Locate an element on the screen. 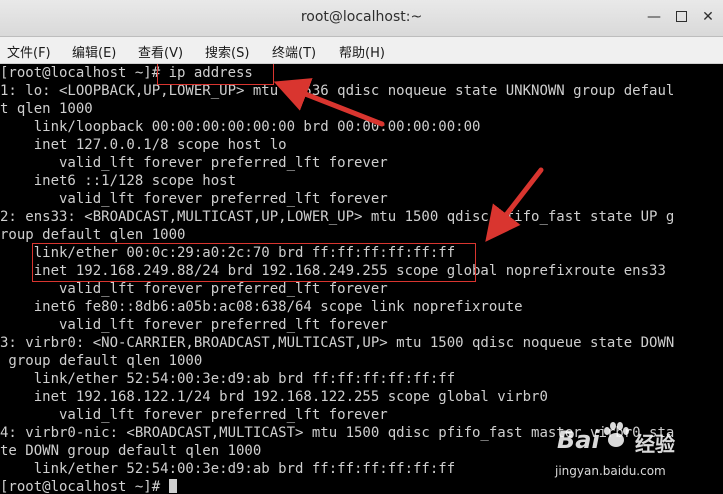 This screenshot has height=494, width=723. watermark-brand-left: Bai is located at coordinates (578, 440).